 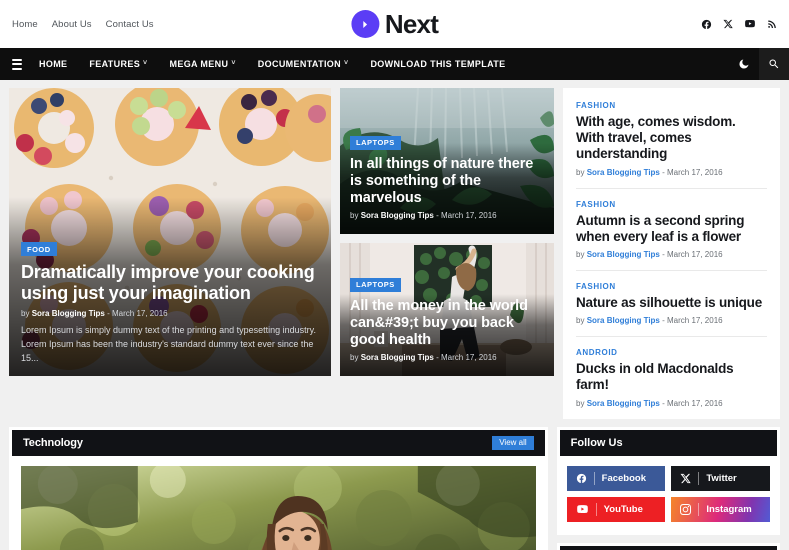 What do you see at coordinates (53, 64) in the screenshot?
I see `nav-item-home: HOME` at bounding box center [53, 64].